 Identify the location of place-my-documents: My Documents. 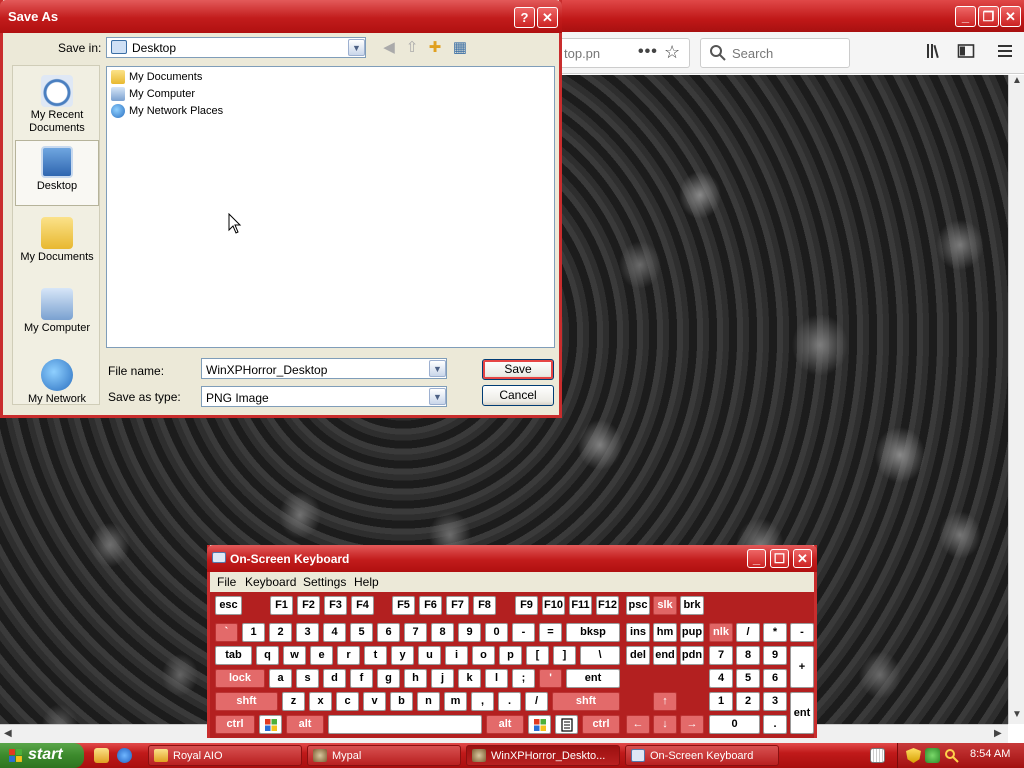
(57, 245).